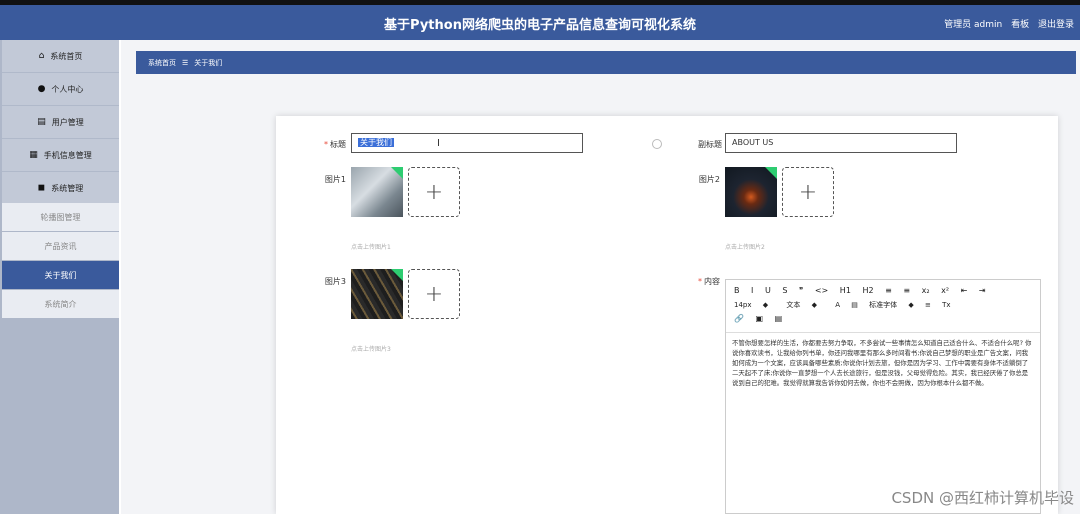 Image resolution: width=1080 pixels, height=514 pixels. What do you see at coordinates (41, 56) in the screenshot?
I see `home-icon: ⌂` at bounding box center [41, 56].